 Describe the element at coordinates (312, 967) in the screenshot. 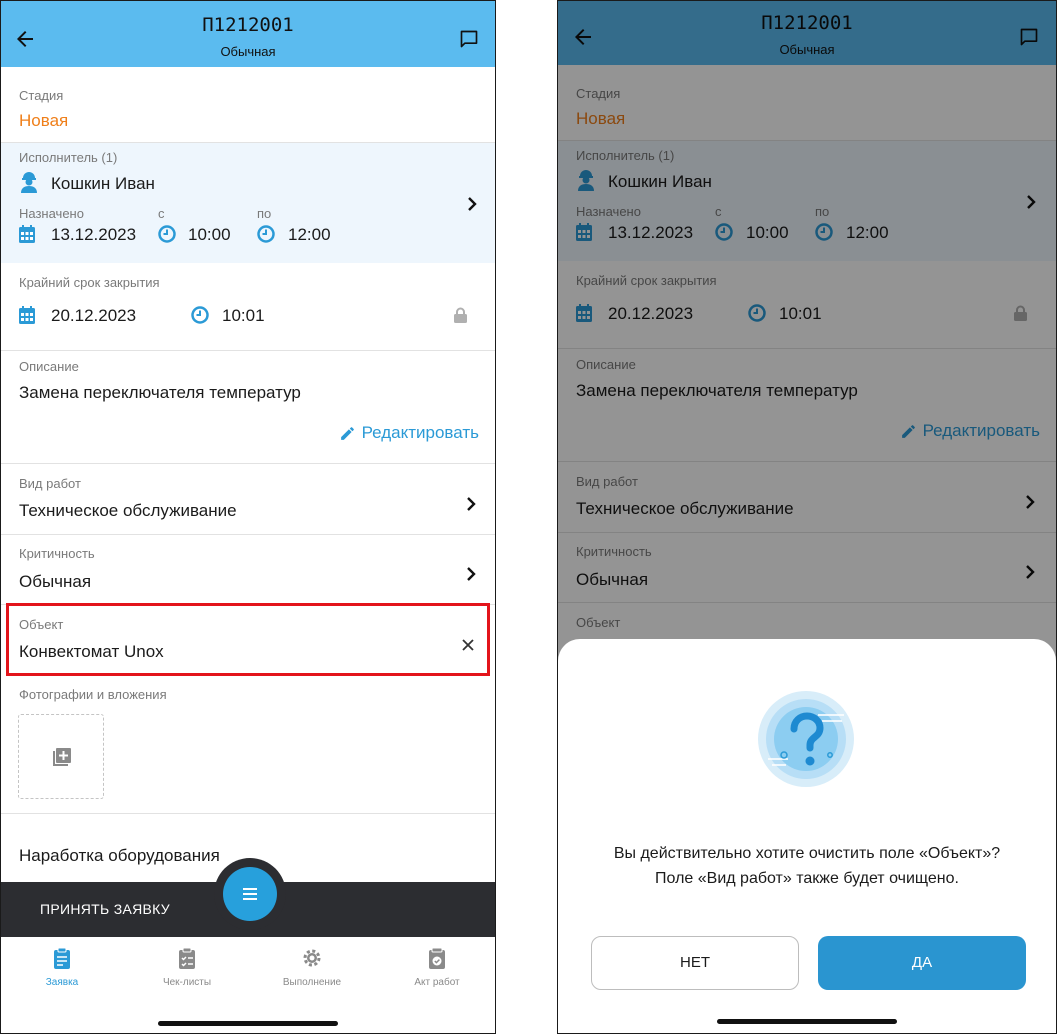

I see `tab-execution: Выполнение` at that location.